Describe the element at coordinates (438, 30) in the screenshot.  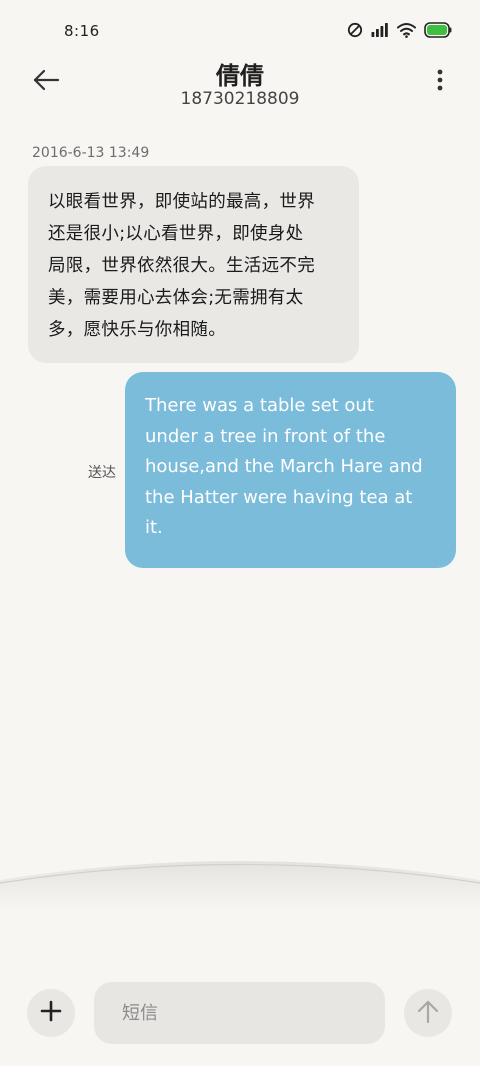
I see `battery-icon` at that location.